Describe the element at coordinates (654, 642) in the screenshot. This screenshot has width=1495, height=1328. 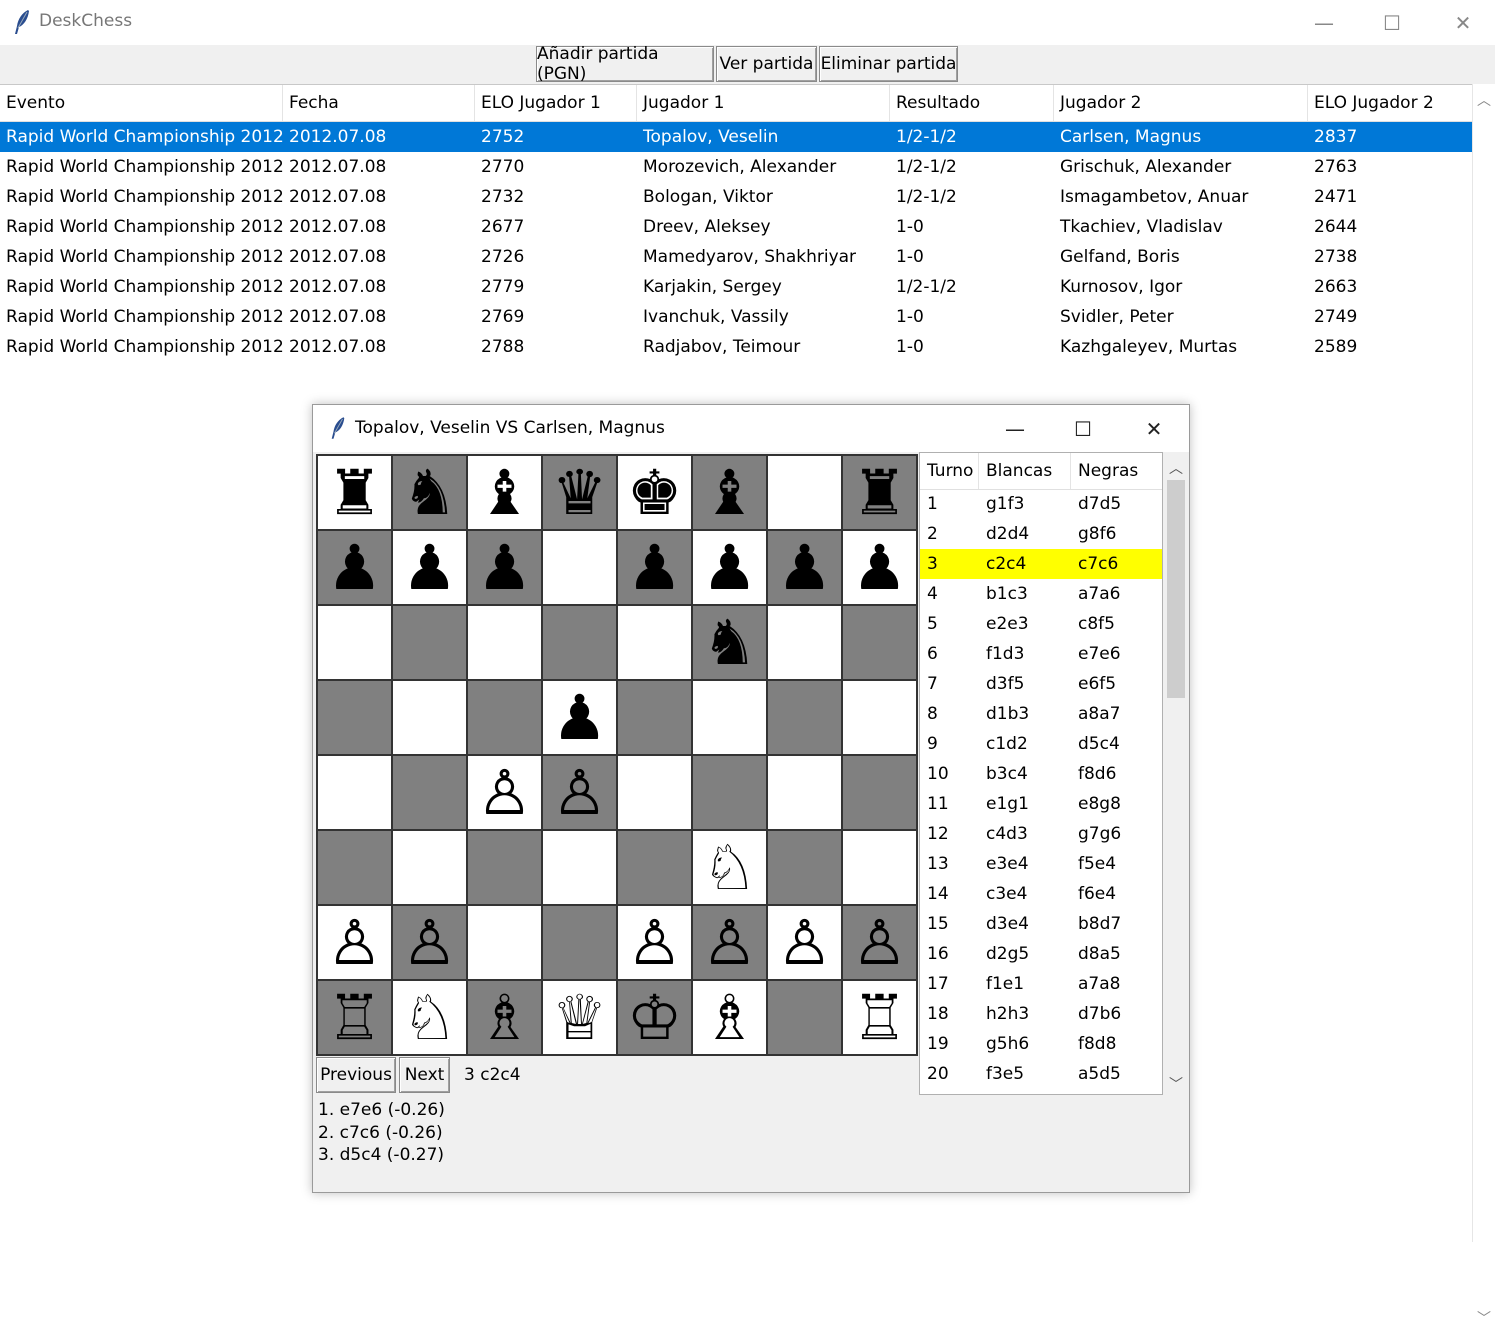
I see `square-e6` at that location.